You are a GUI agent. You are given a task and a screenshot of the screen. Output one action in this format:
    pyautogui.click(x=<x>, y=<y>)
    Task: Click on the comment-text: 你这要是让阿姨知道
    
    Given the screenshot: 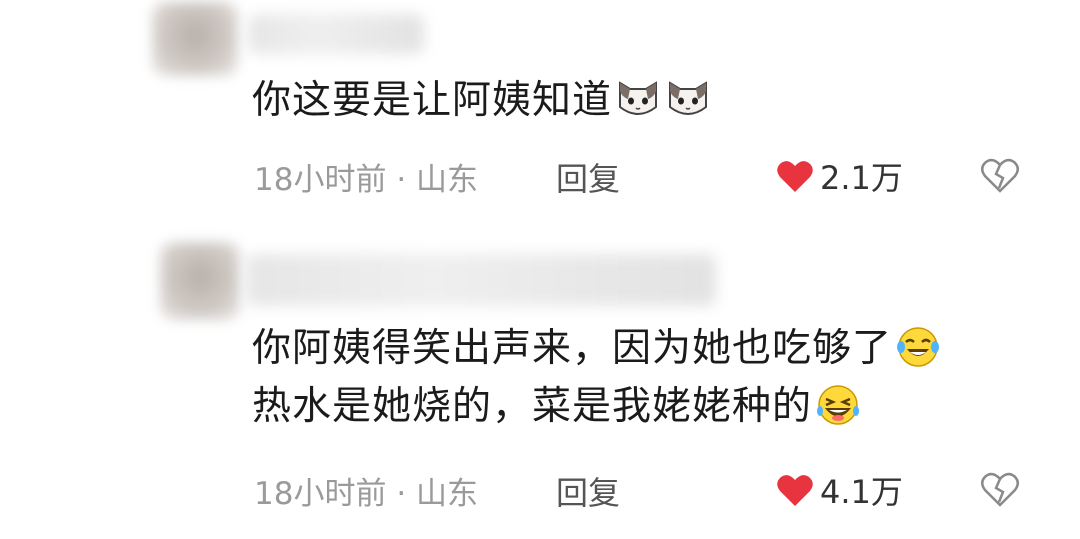 What is the action you would take?
    pyautogui.click(x=482, y=101)
    